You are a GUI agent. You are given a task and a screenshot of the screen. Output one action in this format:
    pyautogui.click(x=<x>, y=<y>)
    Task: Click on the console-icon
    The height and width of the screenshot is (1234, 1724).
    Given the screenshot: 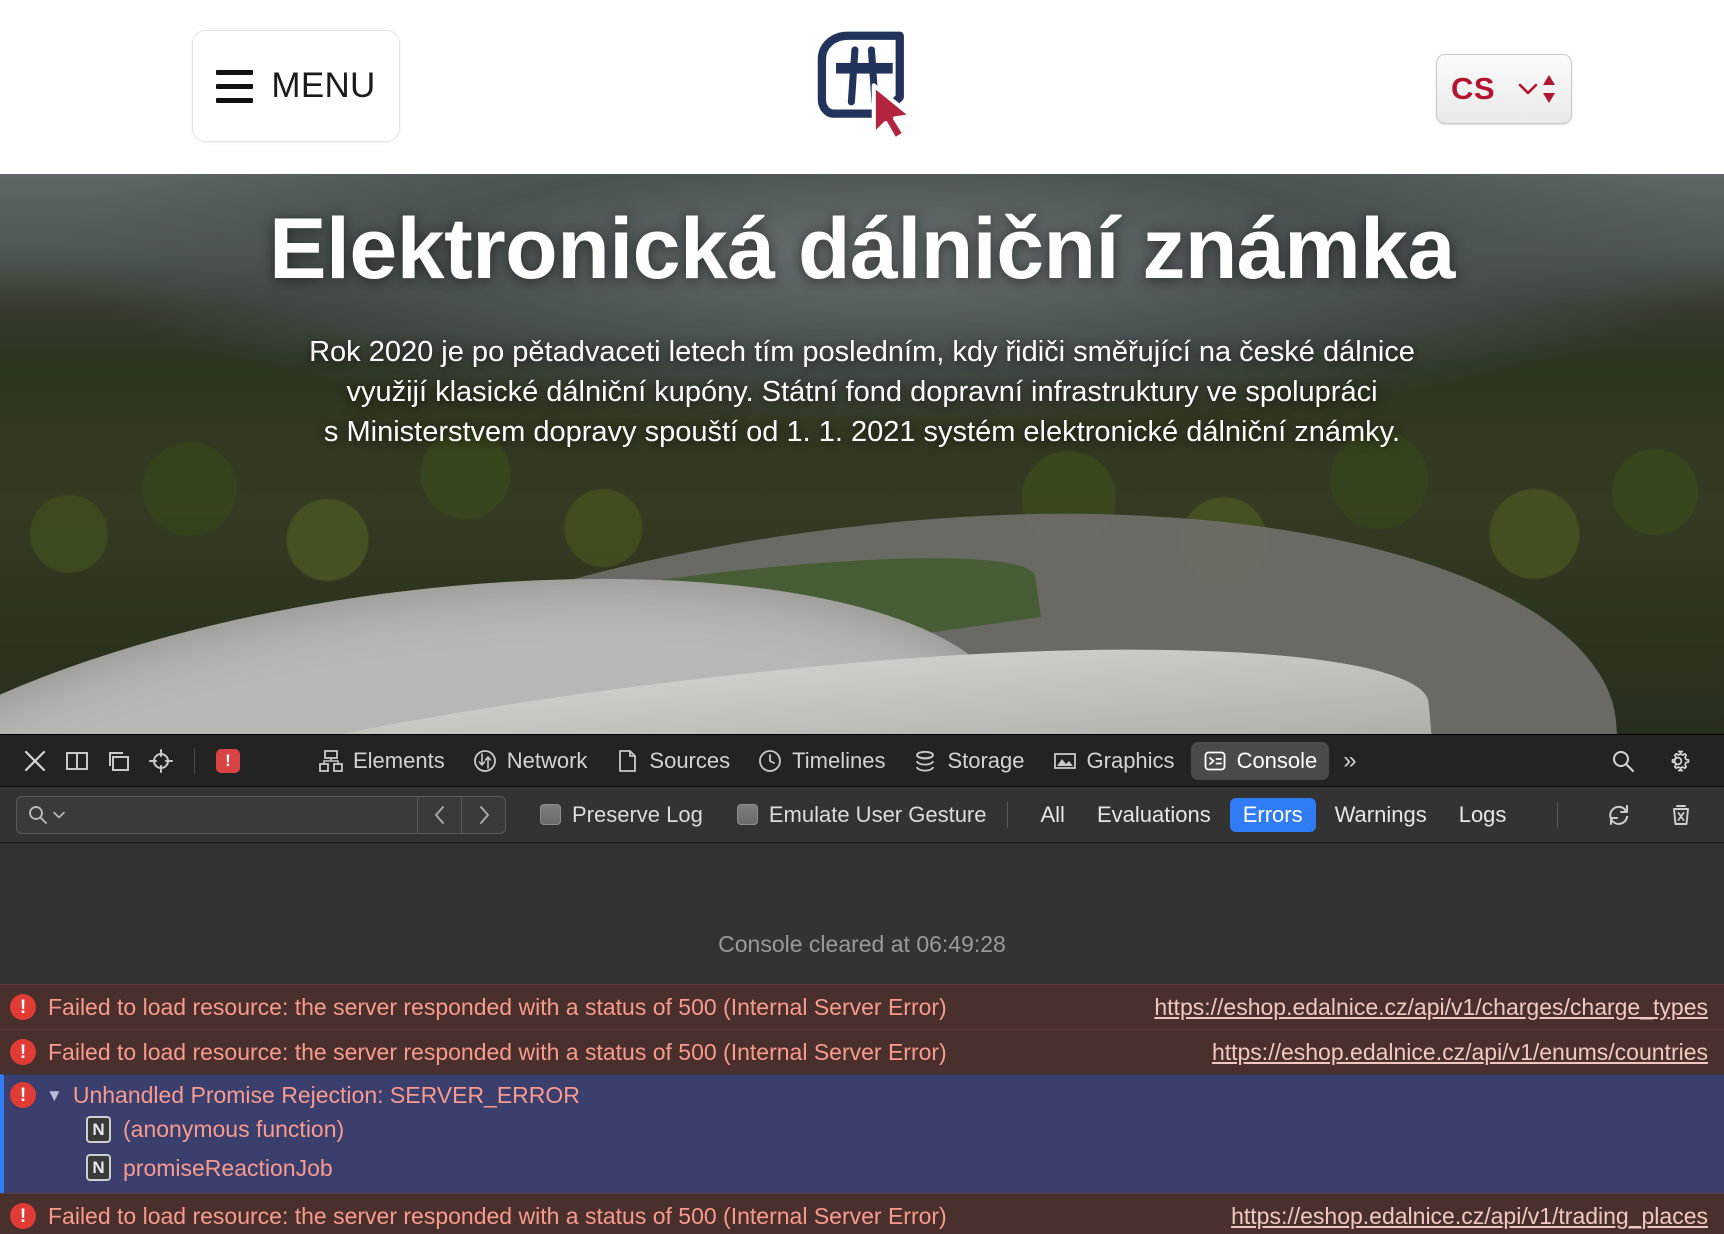 What is the action you would take?
    pyautogui.click(x=1214, y=760)
    